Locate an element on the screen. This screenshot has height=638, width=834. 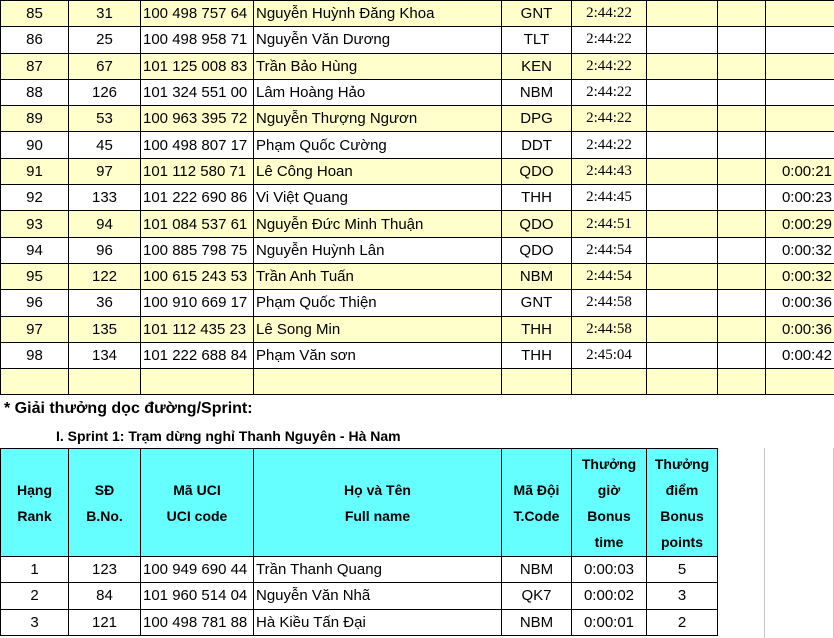
team-cell: KEN is located at coordinates (536, 66).